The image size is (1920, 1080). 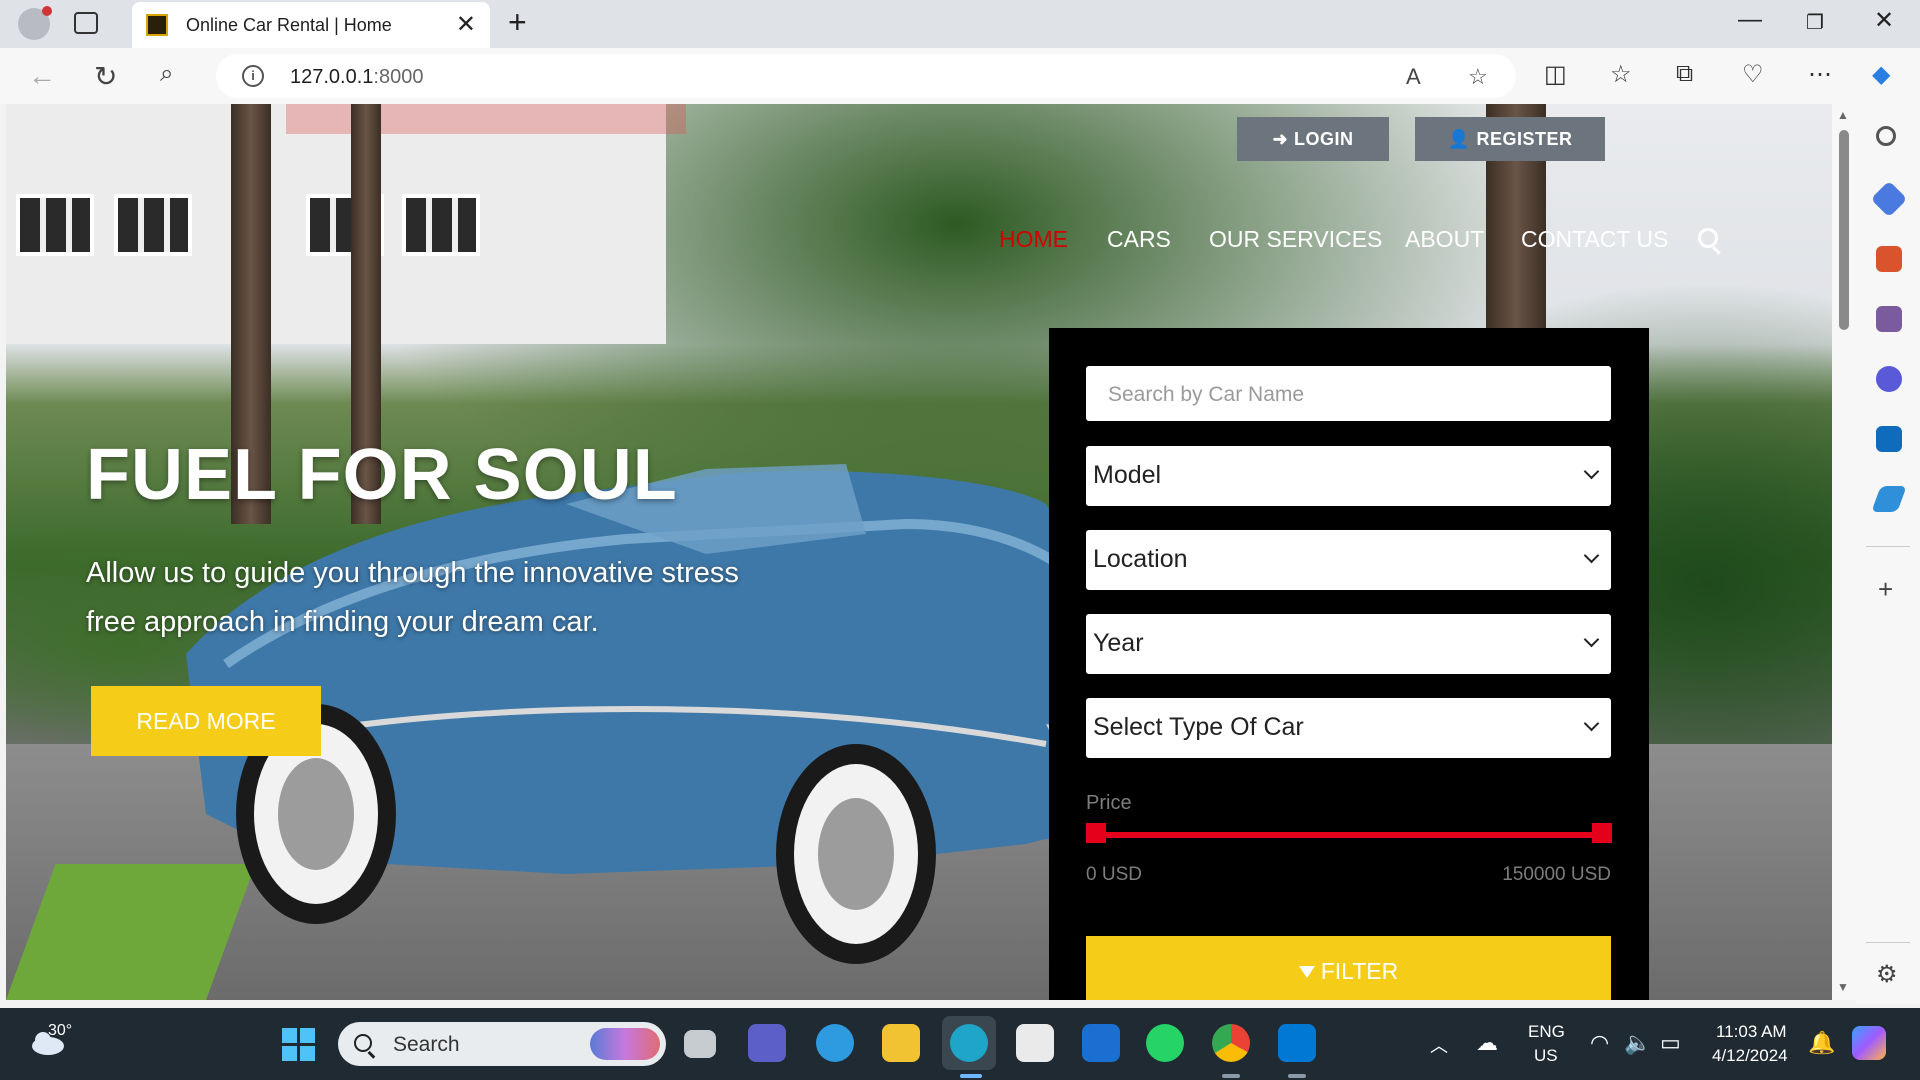 I want to click on taskbar-search-box: Search, so click(x=502, y=1044).